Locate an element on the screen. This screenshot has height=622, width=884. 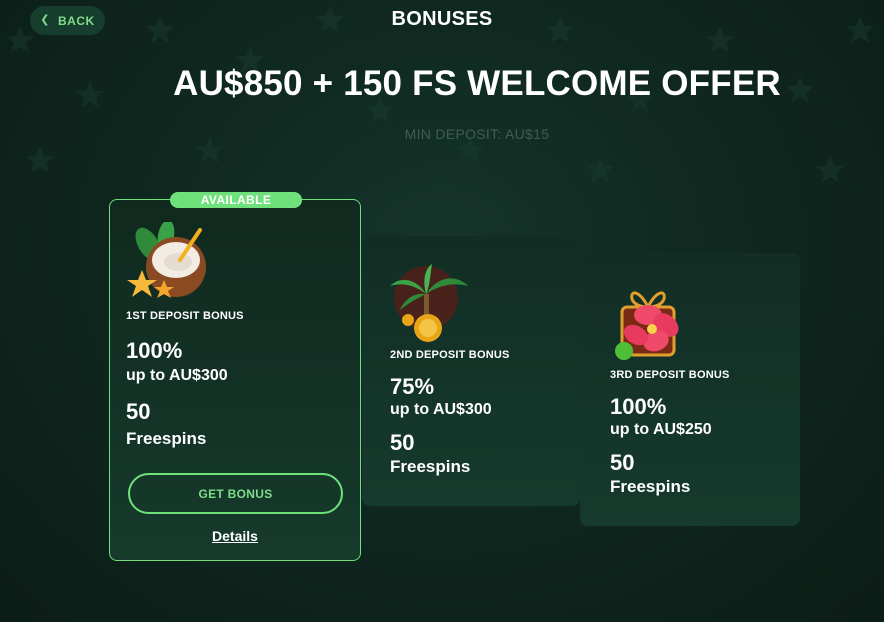
welcome-offer-title: AU$850 + 150 FS WELCOME OFFER is located at coordinates (477, 83).